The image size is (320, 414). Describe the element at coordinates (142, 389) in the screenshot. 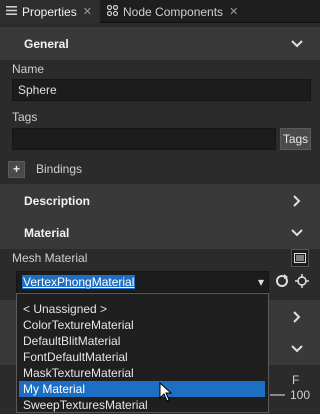

I see `dropdown-item-selected: My Material` at that location.